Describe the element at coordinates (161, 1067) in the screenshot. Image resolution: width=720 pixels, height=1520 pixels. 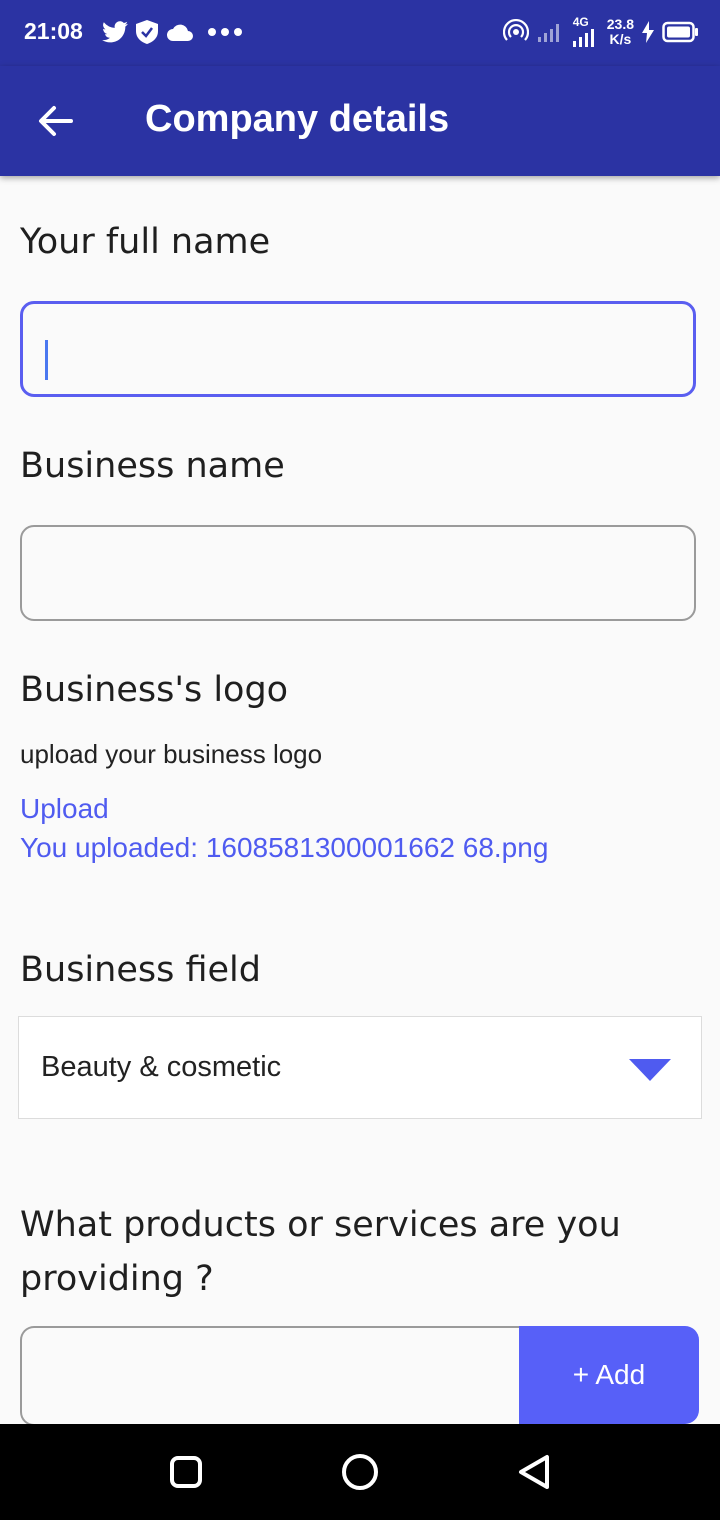
I see `business-field-selected: Beauty & cosmetic` at that location.